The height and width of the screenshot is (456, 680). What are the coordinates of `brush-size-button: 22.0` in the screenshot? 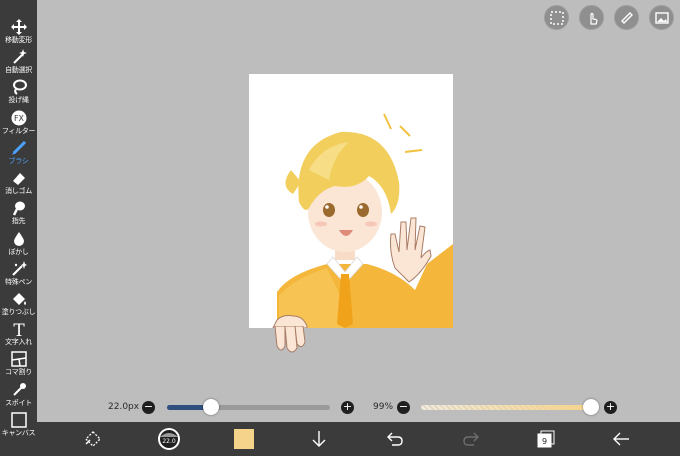 It's located at (169, 439).